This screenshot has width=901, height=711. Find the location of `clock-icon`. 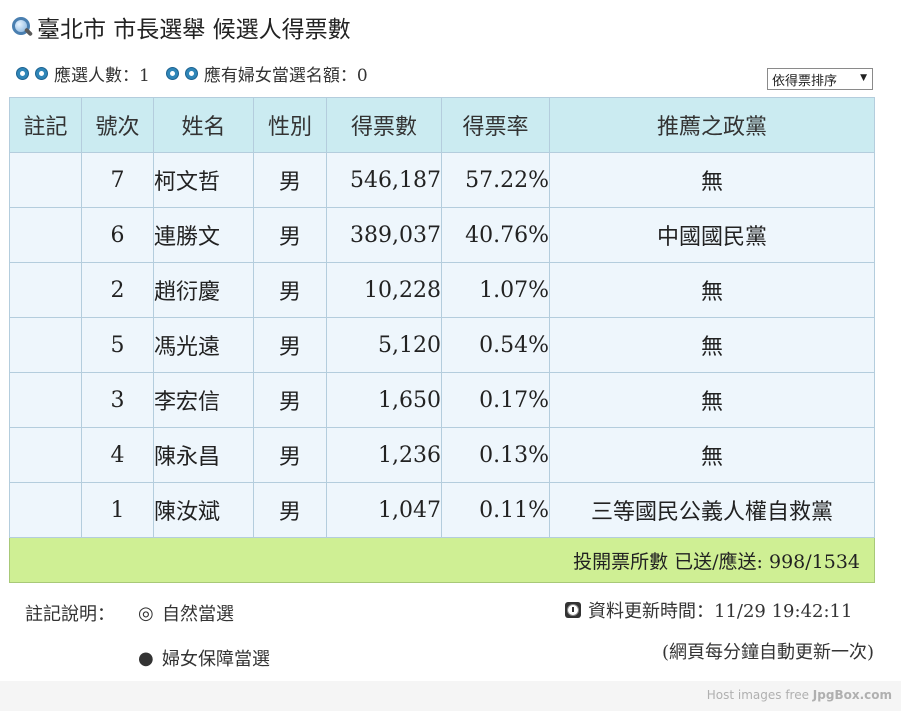

clock-icon is located at coordinates (573, 610).